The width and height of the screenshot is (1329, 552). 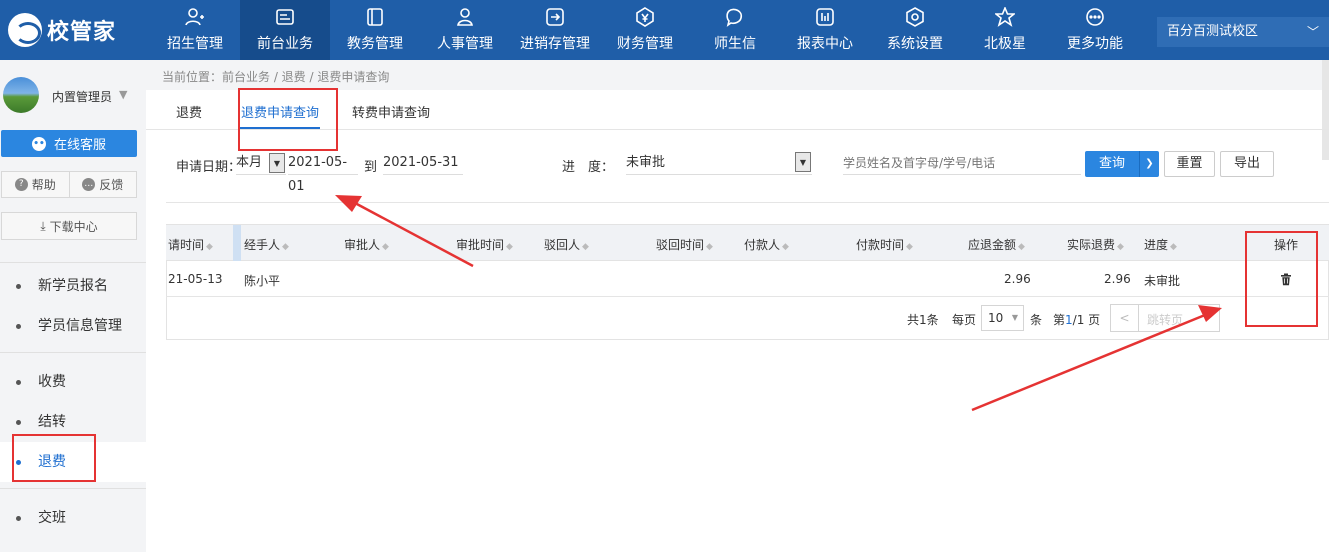 What do you see at coordinates (825, 44) in the screenshot?
I see `nav-label: 报表中心` at bounding box center [825, 44].